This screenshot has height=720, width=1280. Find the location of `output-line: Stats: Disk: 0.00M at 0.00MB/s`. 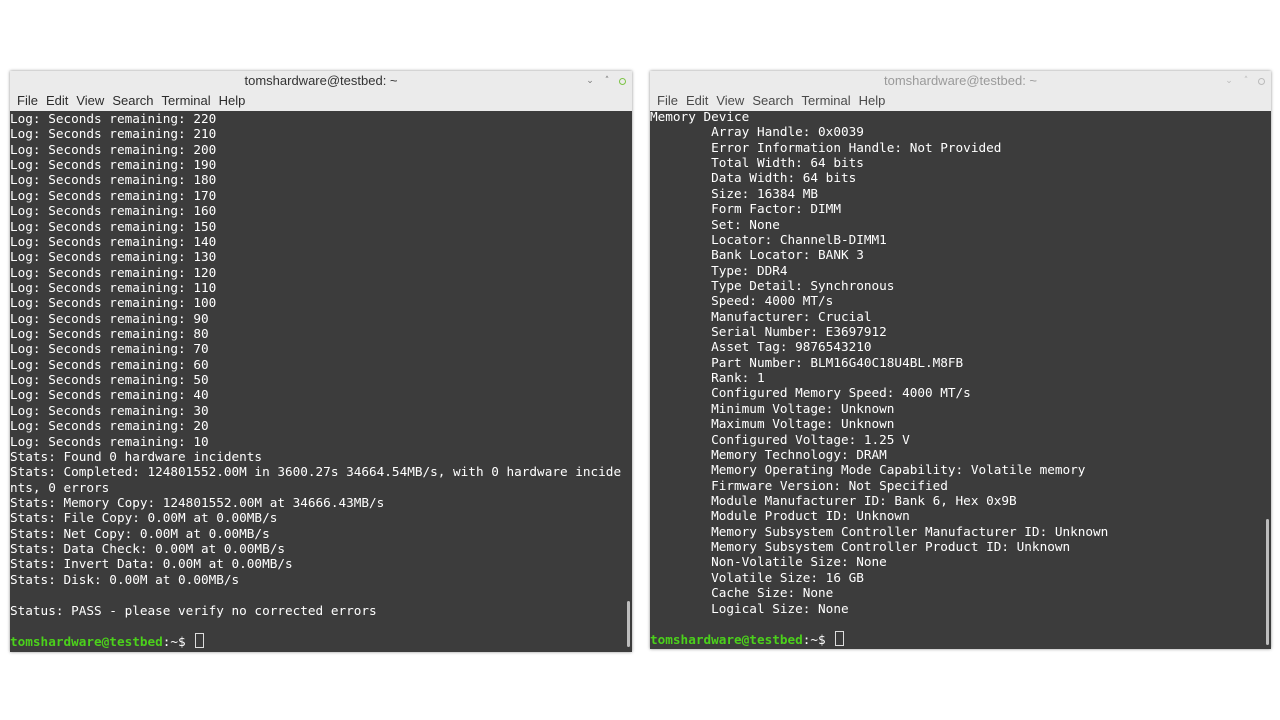

output-line: Stats: Disk: 0.00M at 0.00MB/s is located at coordinates (125, 579).